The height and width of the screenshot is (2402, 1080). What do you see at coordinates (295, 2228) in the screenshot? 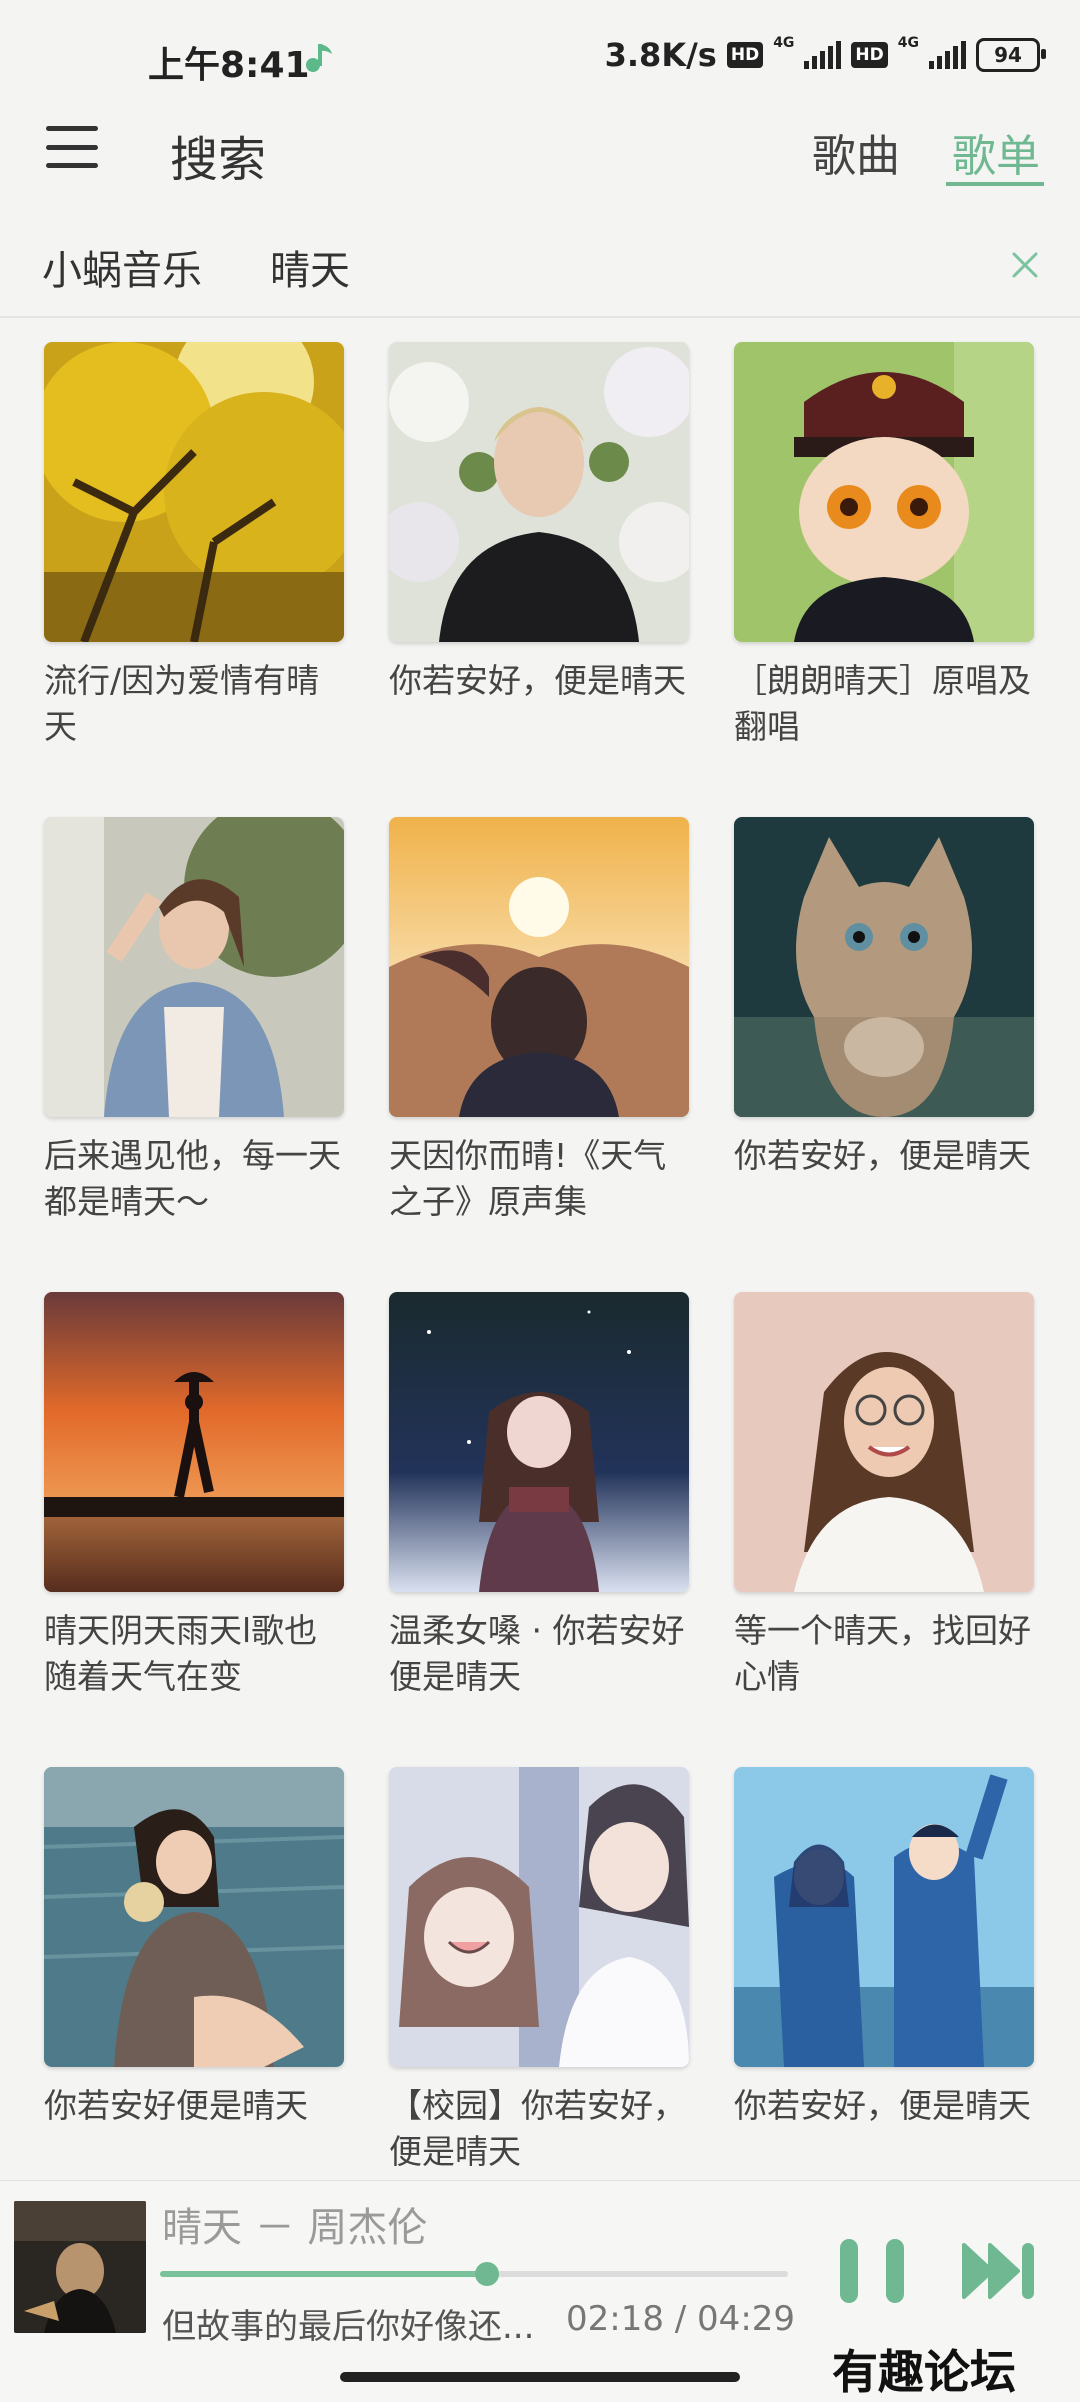
I see `now-playing-title: 晴天 － 周杰伦` at bounding box center [295, 2228].